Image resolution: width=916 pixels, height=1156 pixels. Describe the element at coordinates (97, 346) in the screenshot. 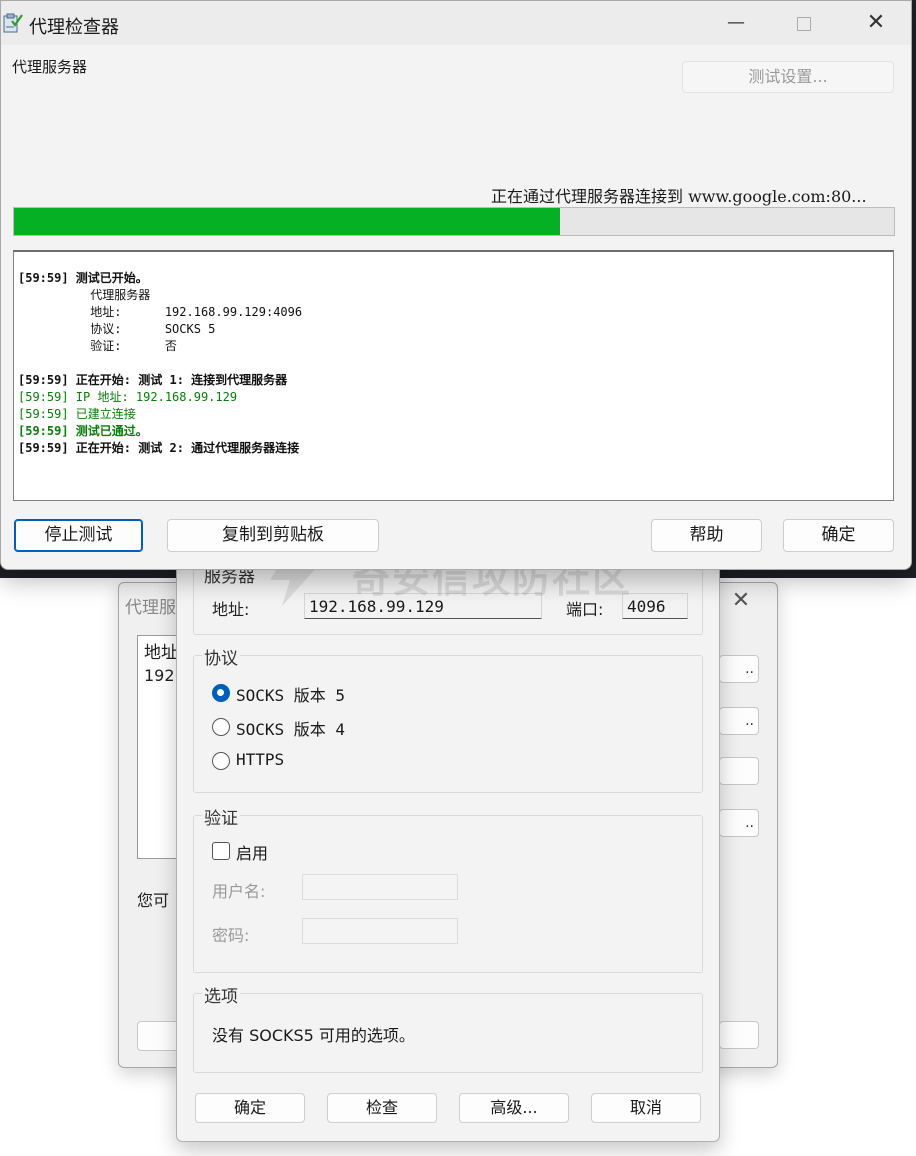

I see `log-line: 验证: 否` at that location.